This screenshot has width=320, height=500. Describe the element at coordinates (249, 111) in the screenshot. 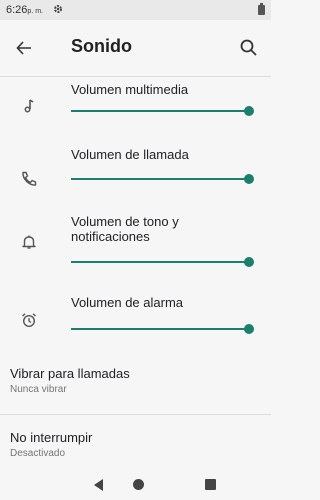

I see `slider-knob-multimedia` at that location.